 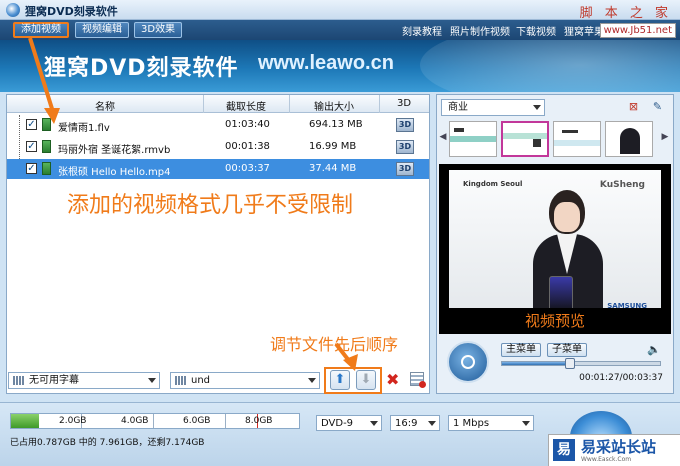 I want to click on capacity-tick-label: 2.0GB, so click(x=73, y=421).